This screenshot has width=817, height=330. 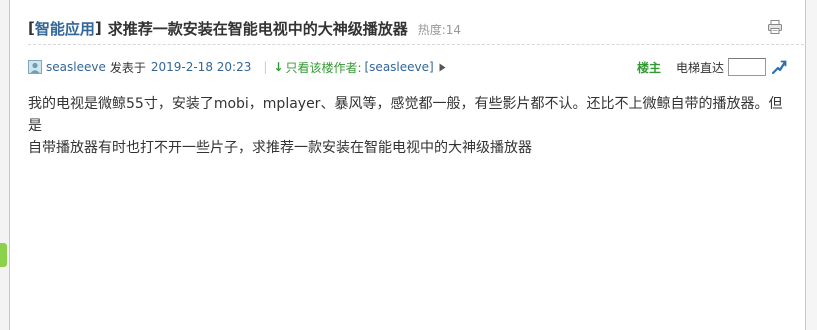 What do you see at coordinates (280, 148) in the screenshot?
I see `content-line-2: 自带播放器有时也打不开一些片子，求推荐一款安装在智能电视中的大神级播放器` at bounding box center [280, 148].